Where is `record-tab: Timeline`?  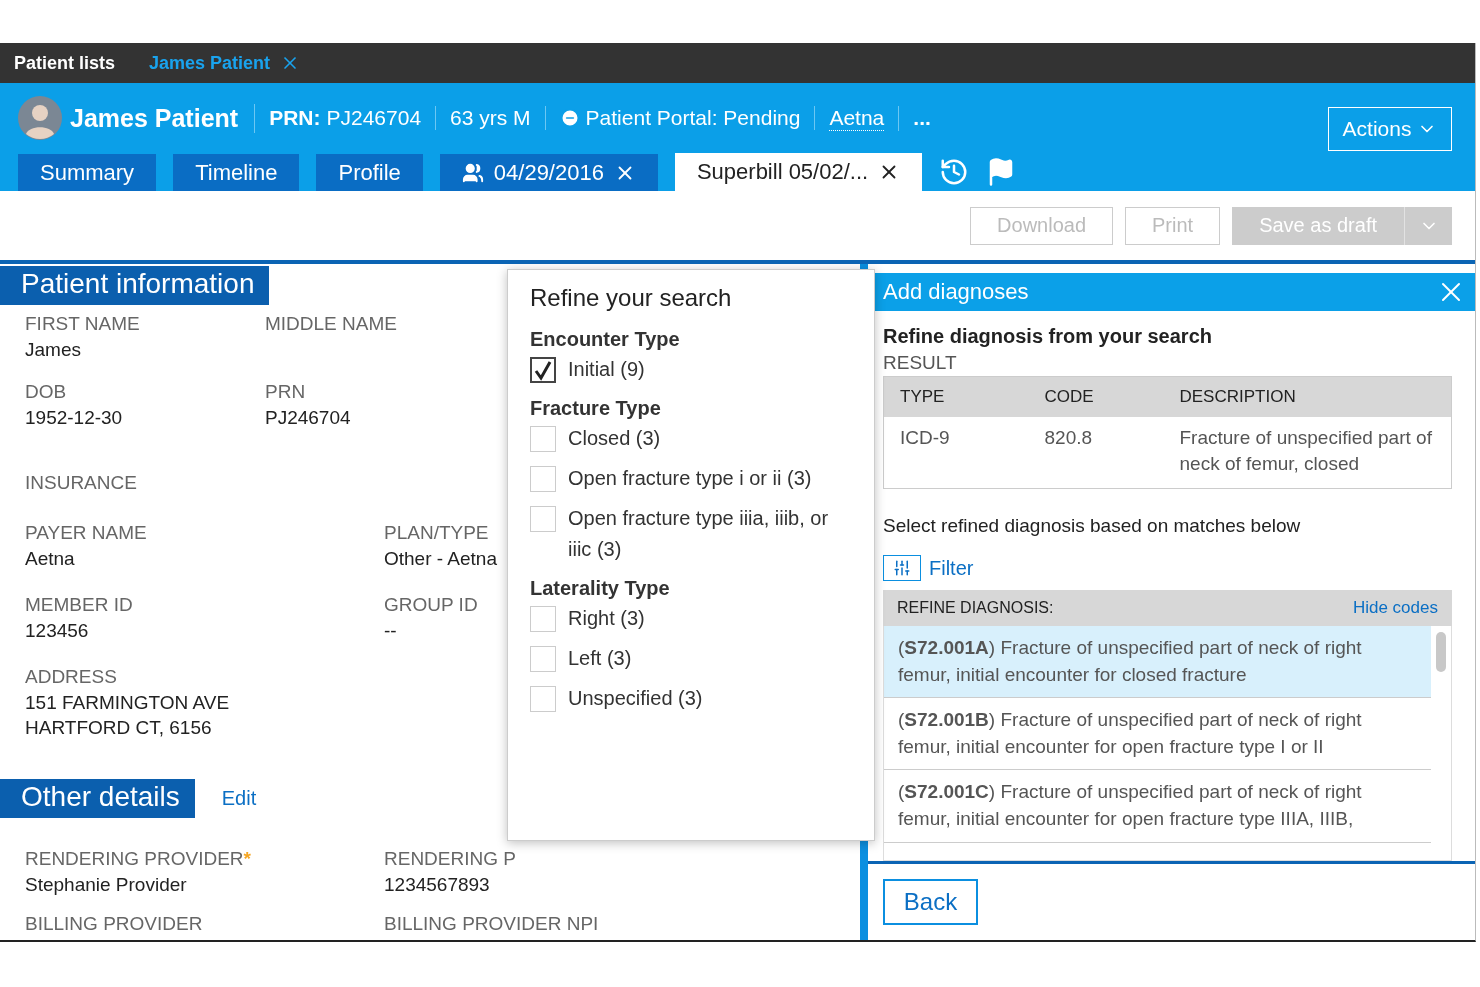
record-tab: Timeline is located at coordinates (236, 172).